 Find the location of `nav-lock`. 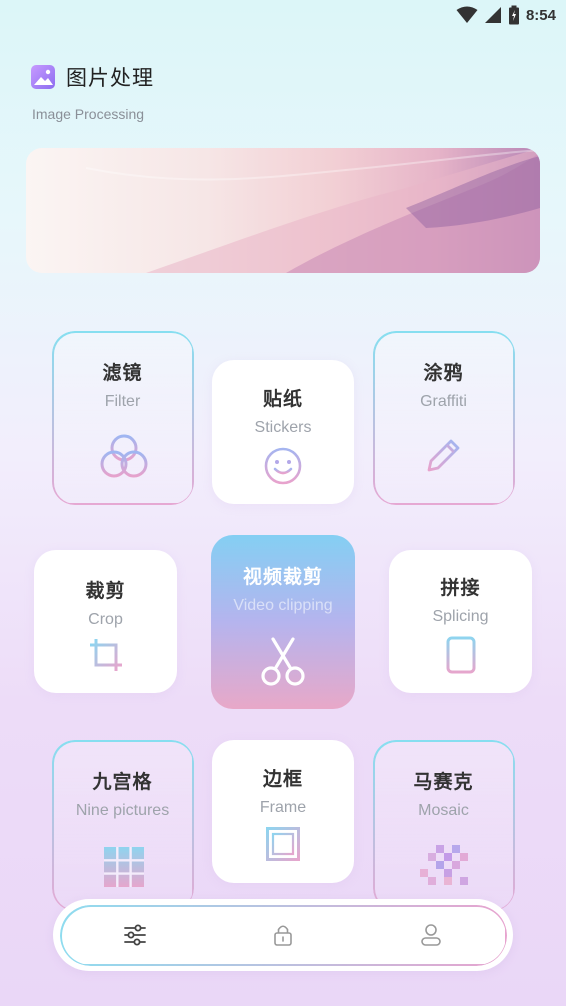

nav-lock is located at coordinates (283, 935).